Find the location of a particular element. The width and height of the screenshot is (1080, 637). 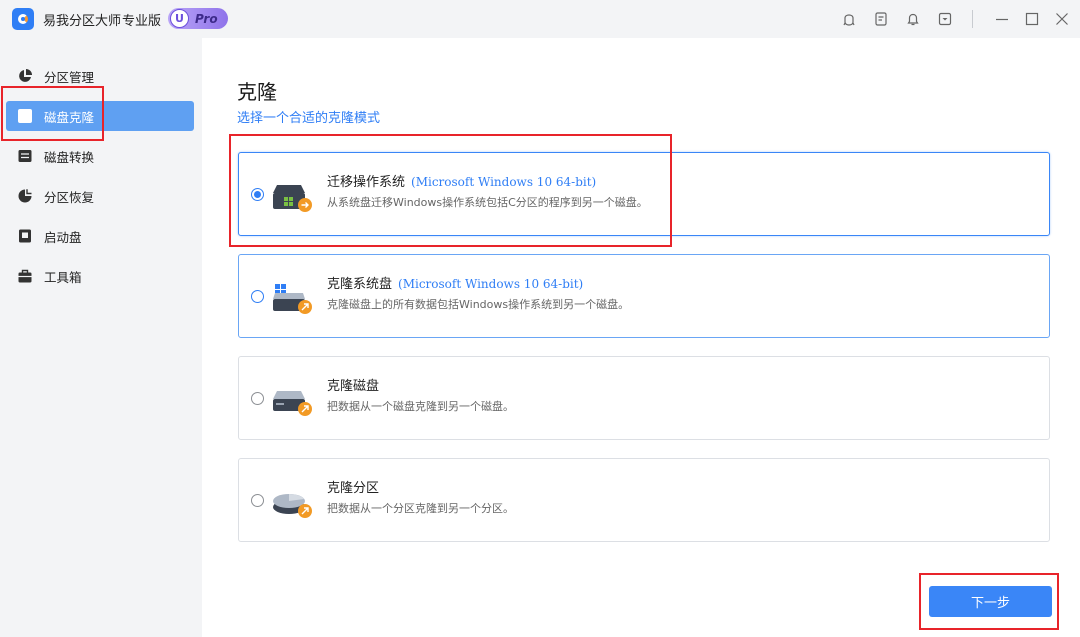

title-bar: 易我分区大师 专业版 U Pro is located at coordinates (540, 19).